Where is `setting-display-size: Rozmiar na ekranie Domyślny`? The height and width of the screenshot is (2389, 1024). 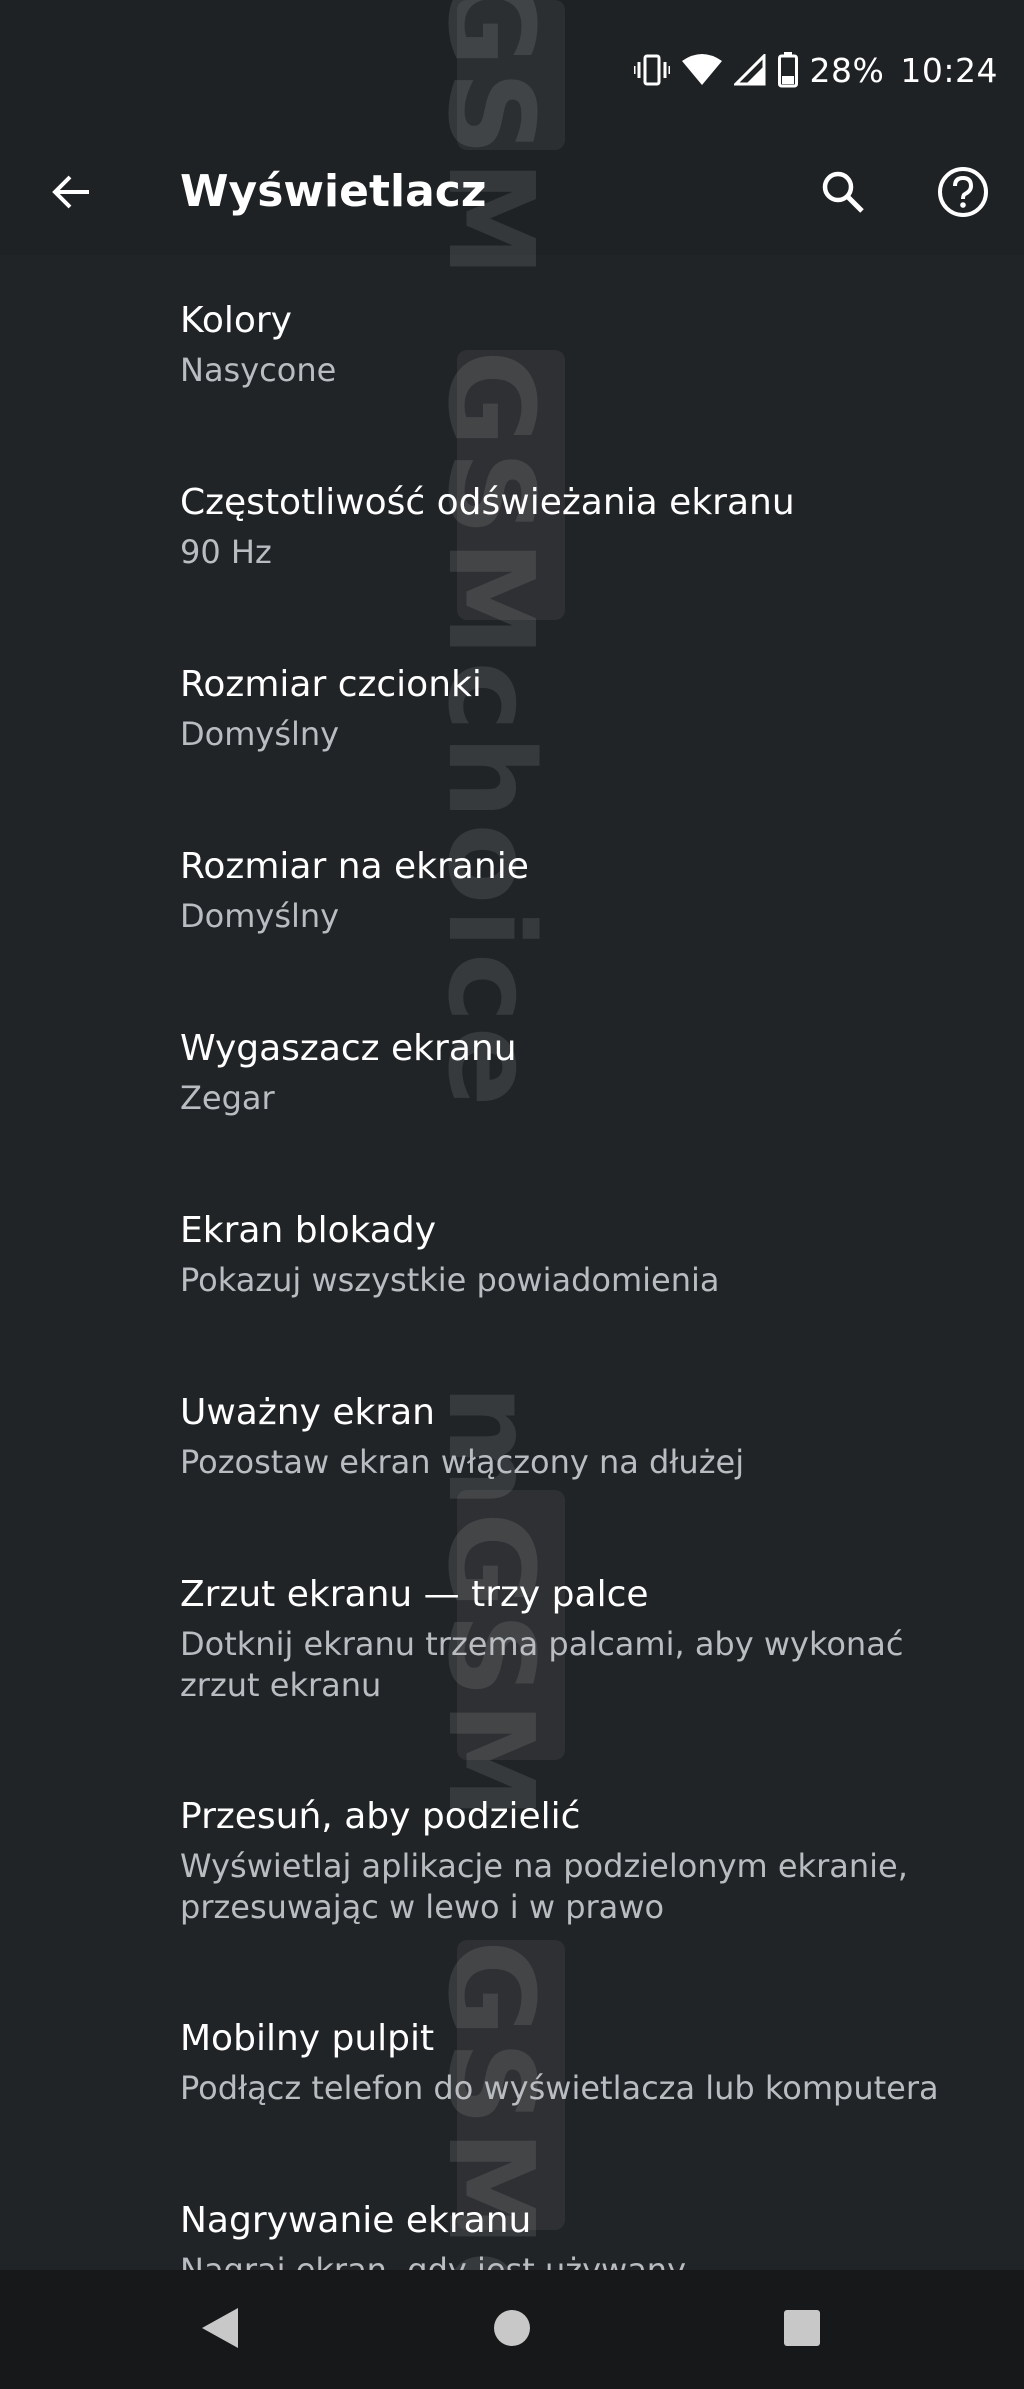 setting-display-size: Rozmiar na ekranie Domyślny is located at coordinates (512, 892).